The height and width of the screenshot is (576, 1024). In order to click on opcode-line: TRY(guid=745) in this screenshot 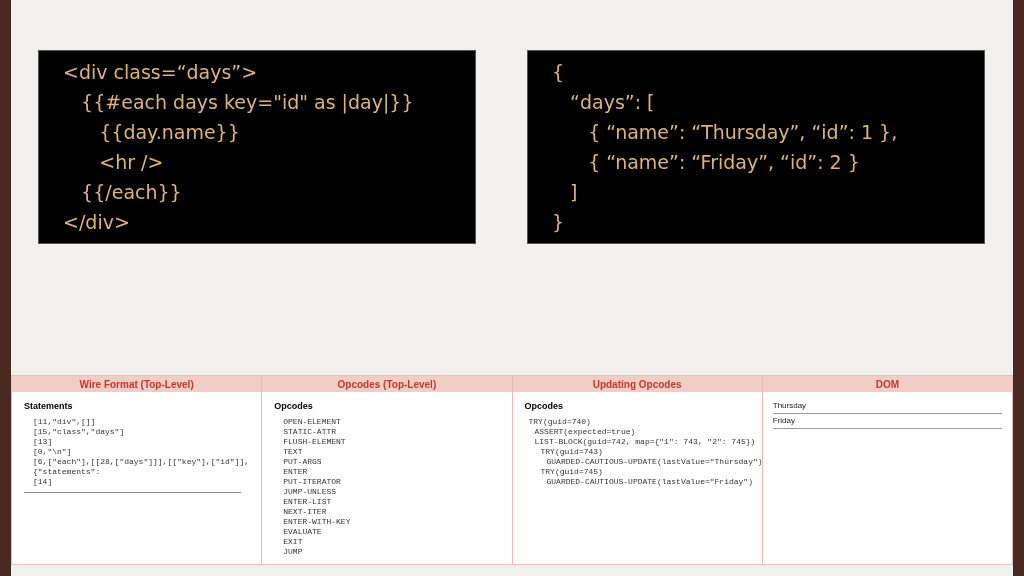, I will do `click(571, 471)`.